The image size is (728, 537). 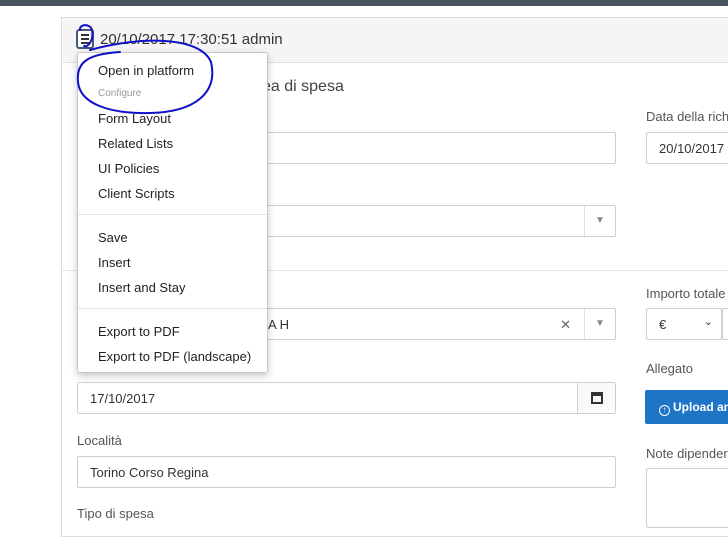 What do you see at coordinates (85, 39) in the screenshot?
I see `hamburger-icon` at bounding box center [85, 39].